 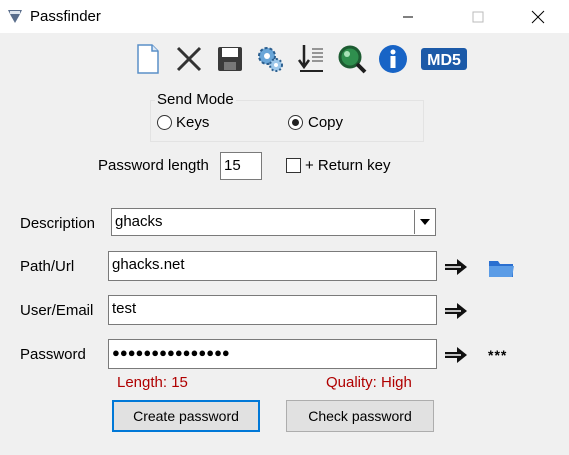 I want to click on check-password-button: Check password, so click(x=360, y=416).